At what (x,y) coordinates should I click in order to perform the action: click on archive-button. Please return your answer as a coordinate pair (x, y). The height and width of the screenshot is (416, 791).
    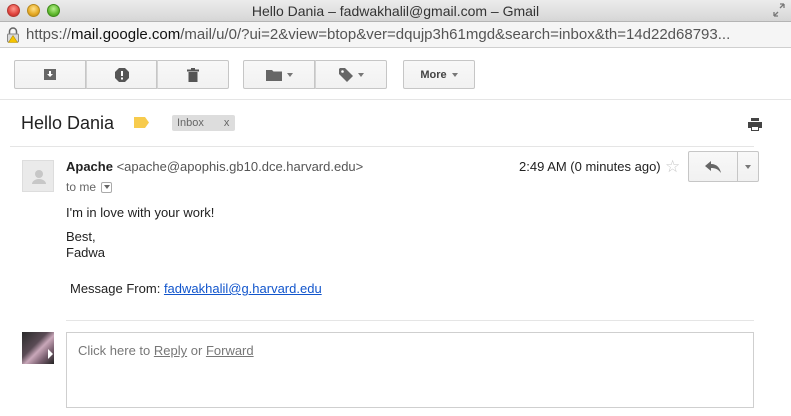
    Looking at the image, I should click on (50, 74).